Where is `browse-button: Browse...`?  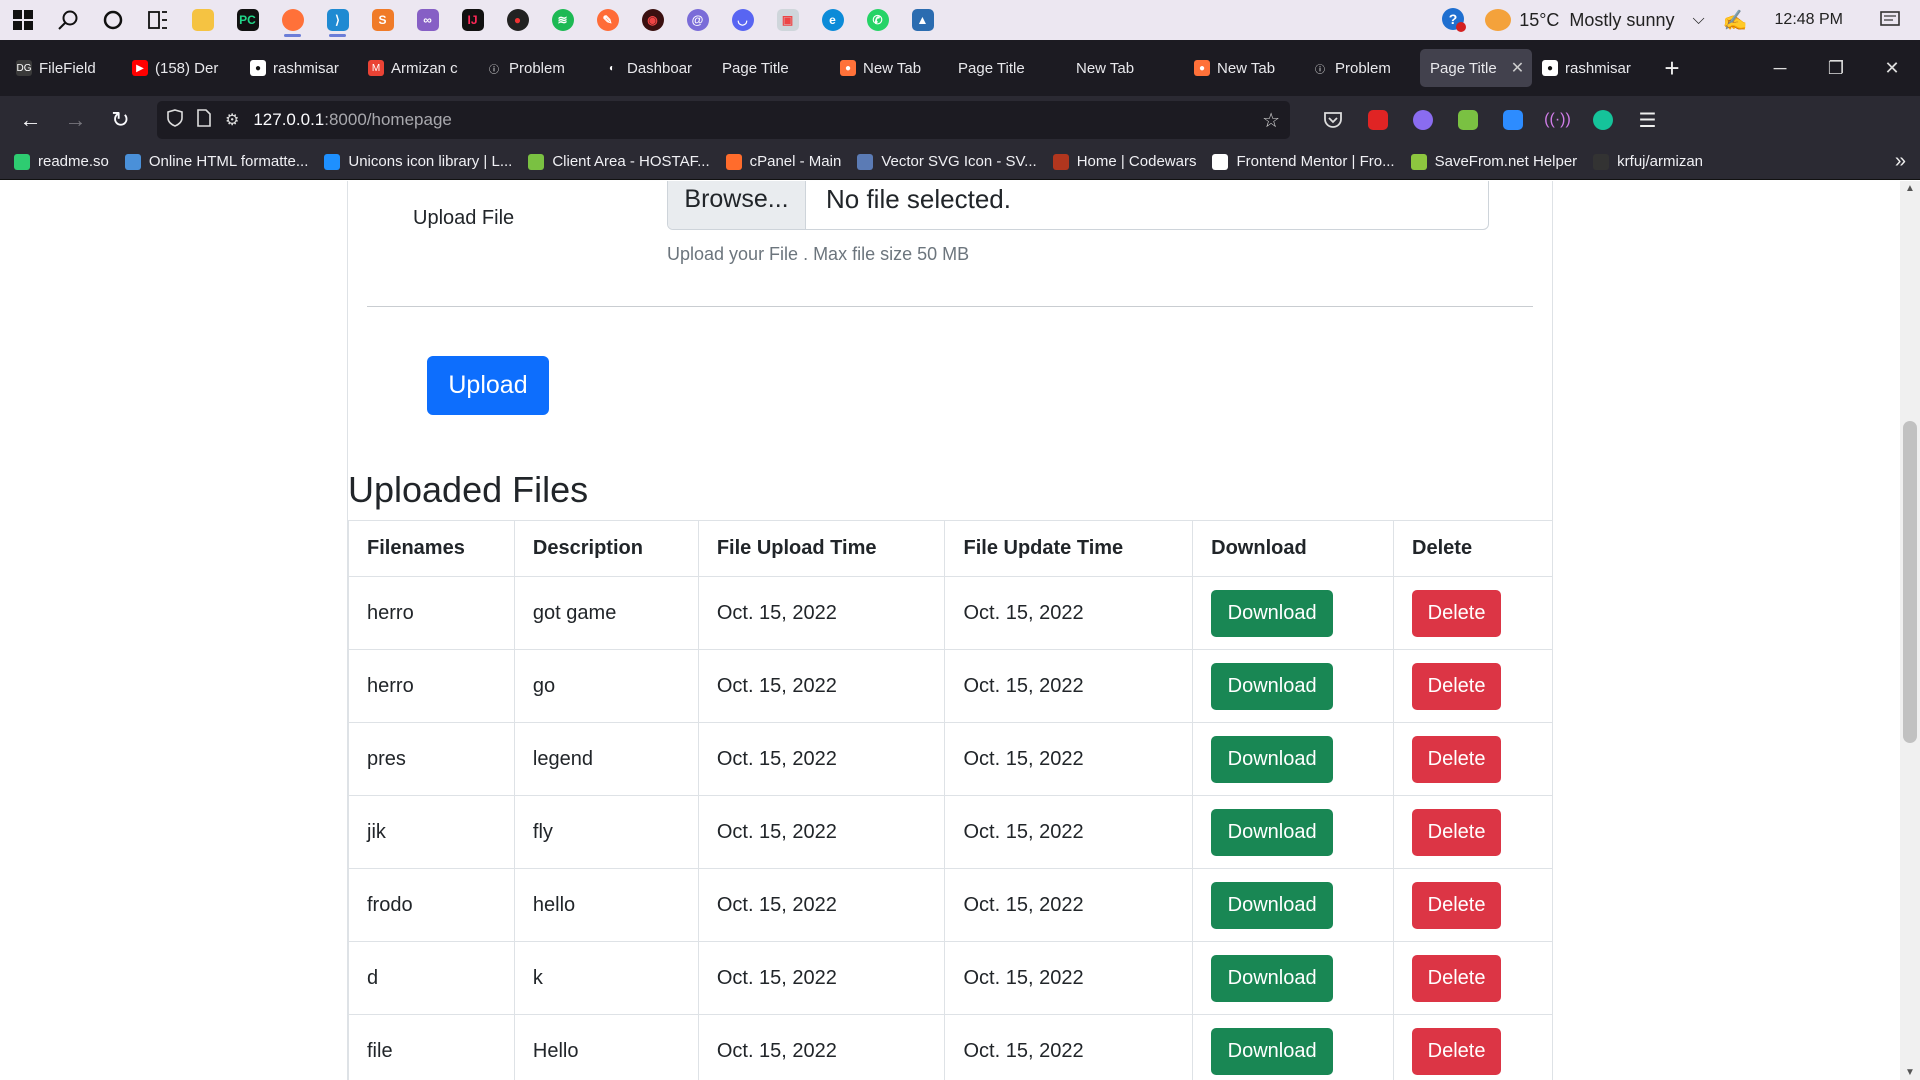 browse-button: Browse... is located at coordinates (737, 205).